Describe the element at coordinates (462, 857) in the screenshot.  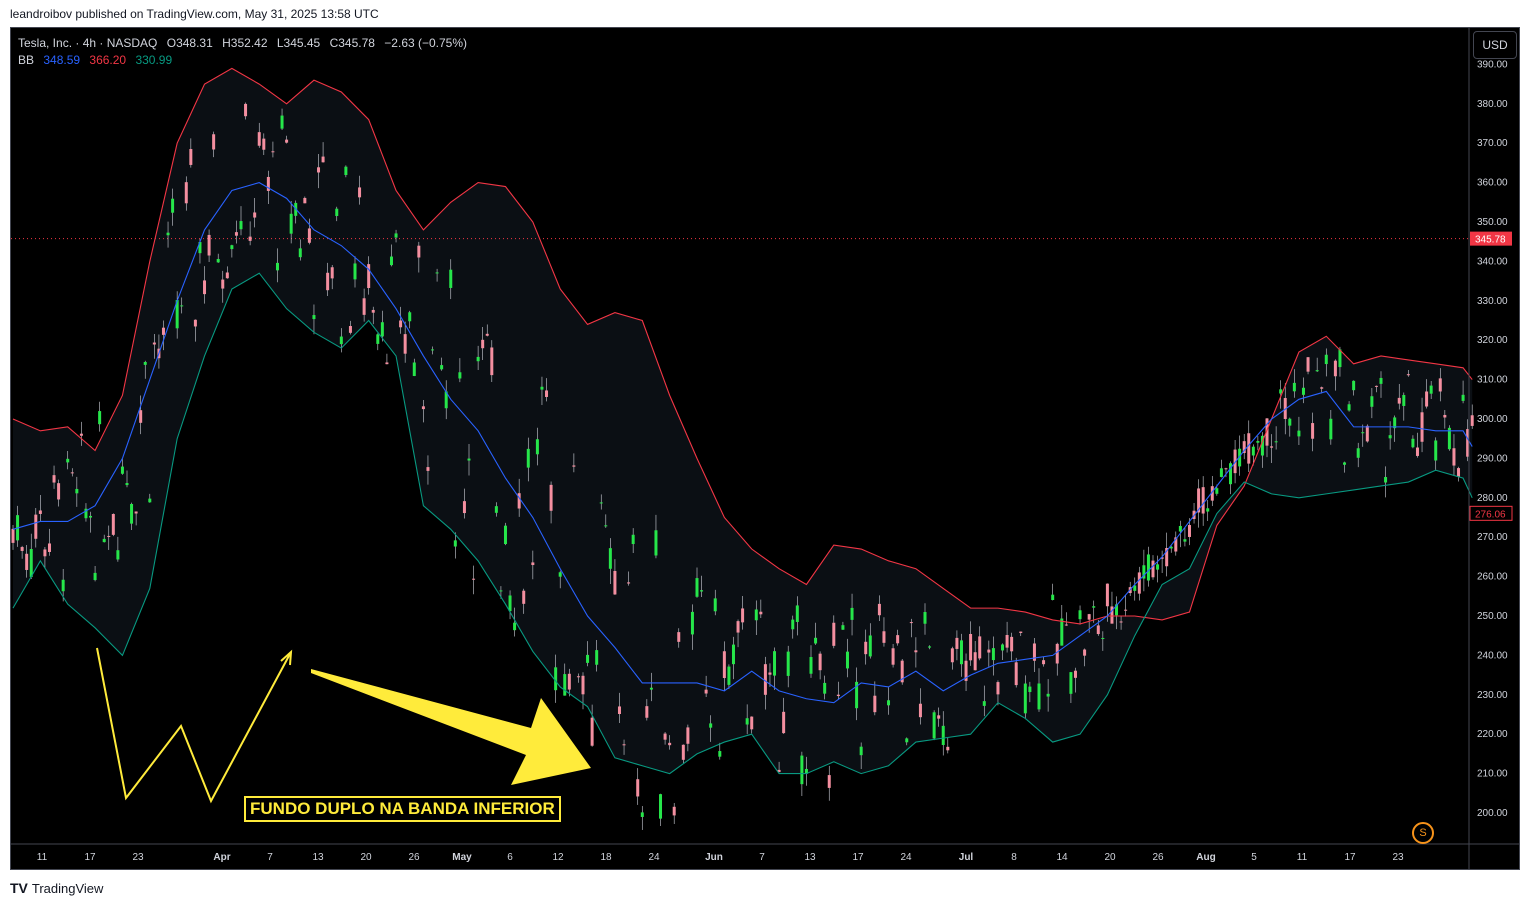
I see `time-tick-label: May` at that location.